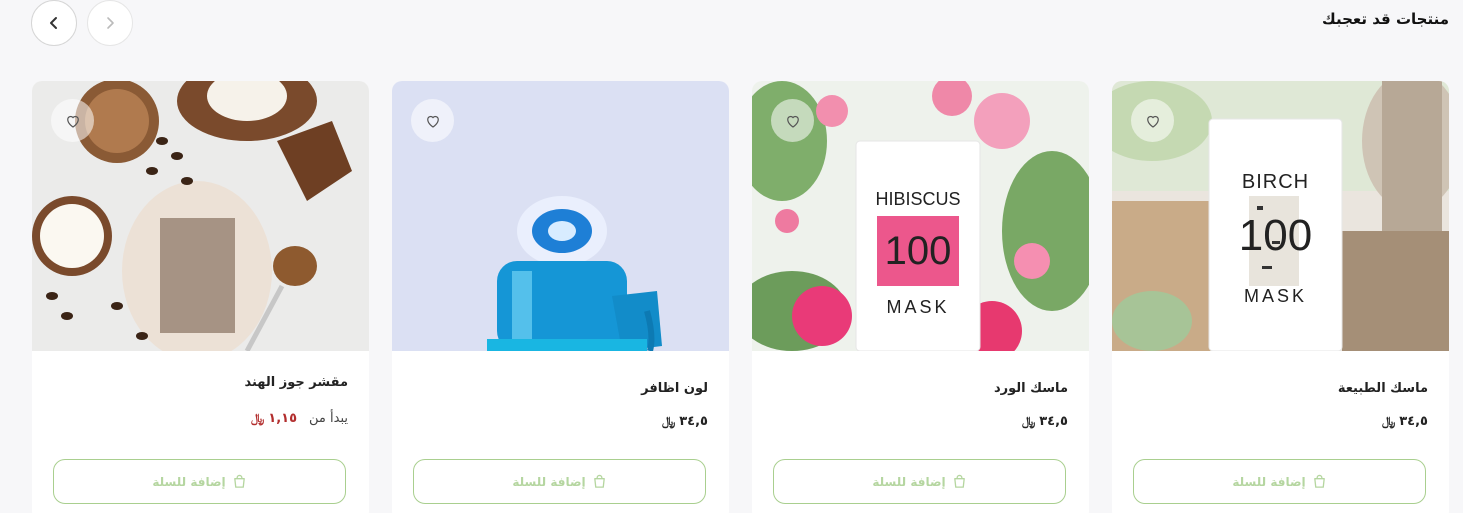 The width and height of the screenshot is (1463, 513). Describe the element at coordinates (1383, 388) in the screenshot. I see `product-name: ماسك الطبيعة` at that location.